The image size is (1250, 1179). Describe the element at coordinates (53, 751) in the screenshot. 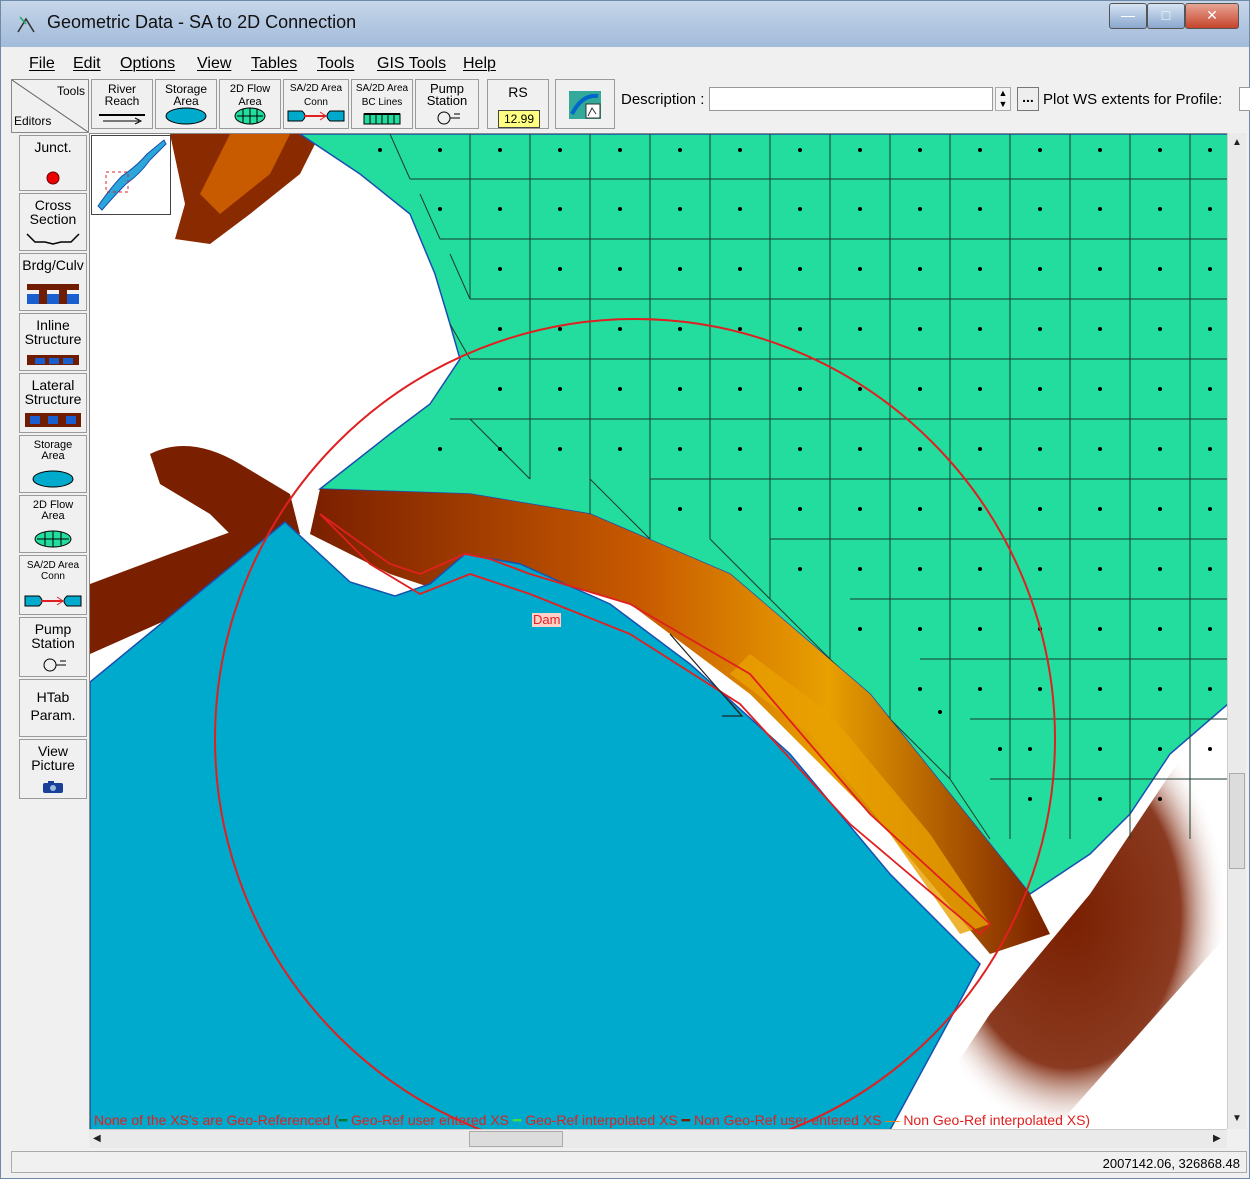

I see `view-picture-label-1: View` at that location.